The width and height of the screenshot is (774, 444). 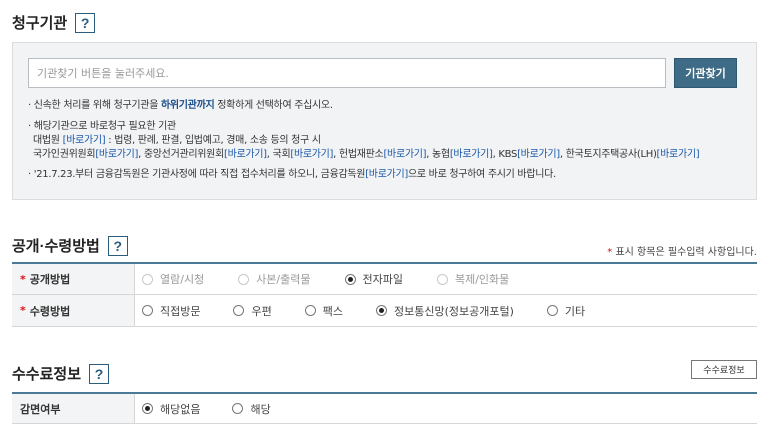 I want to click on radio-option-not-applicable: 해당없음, so click(x=171, y=409).